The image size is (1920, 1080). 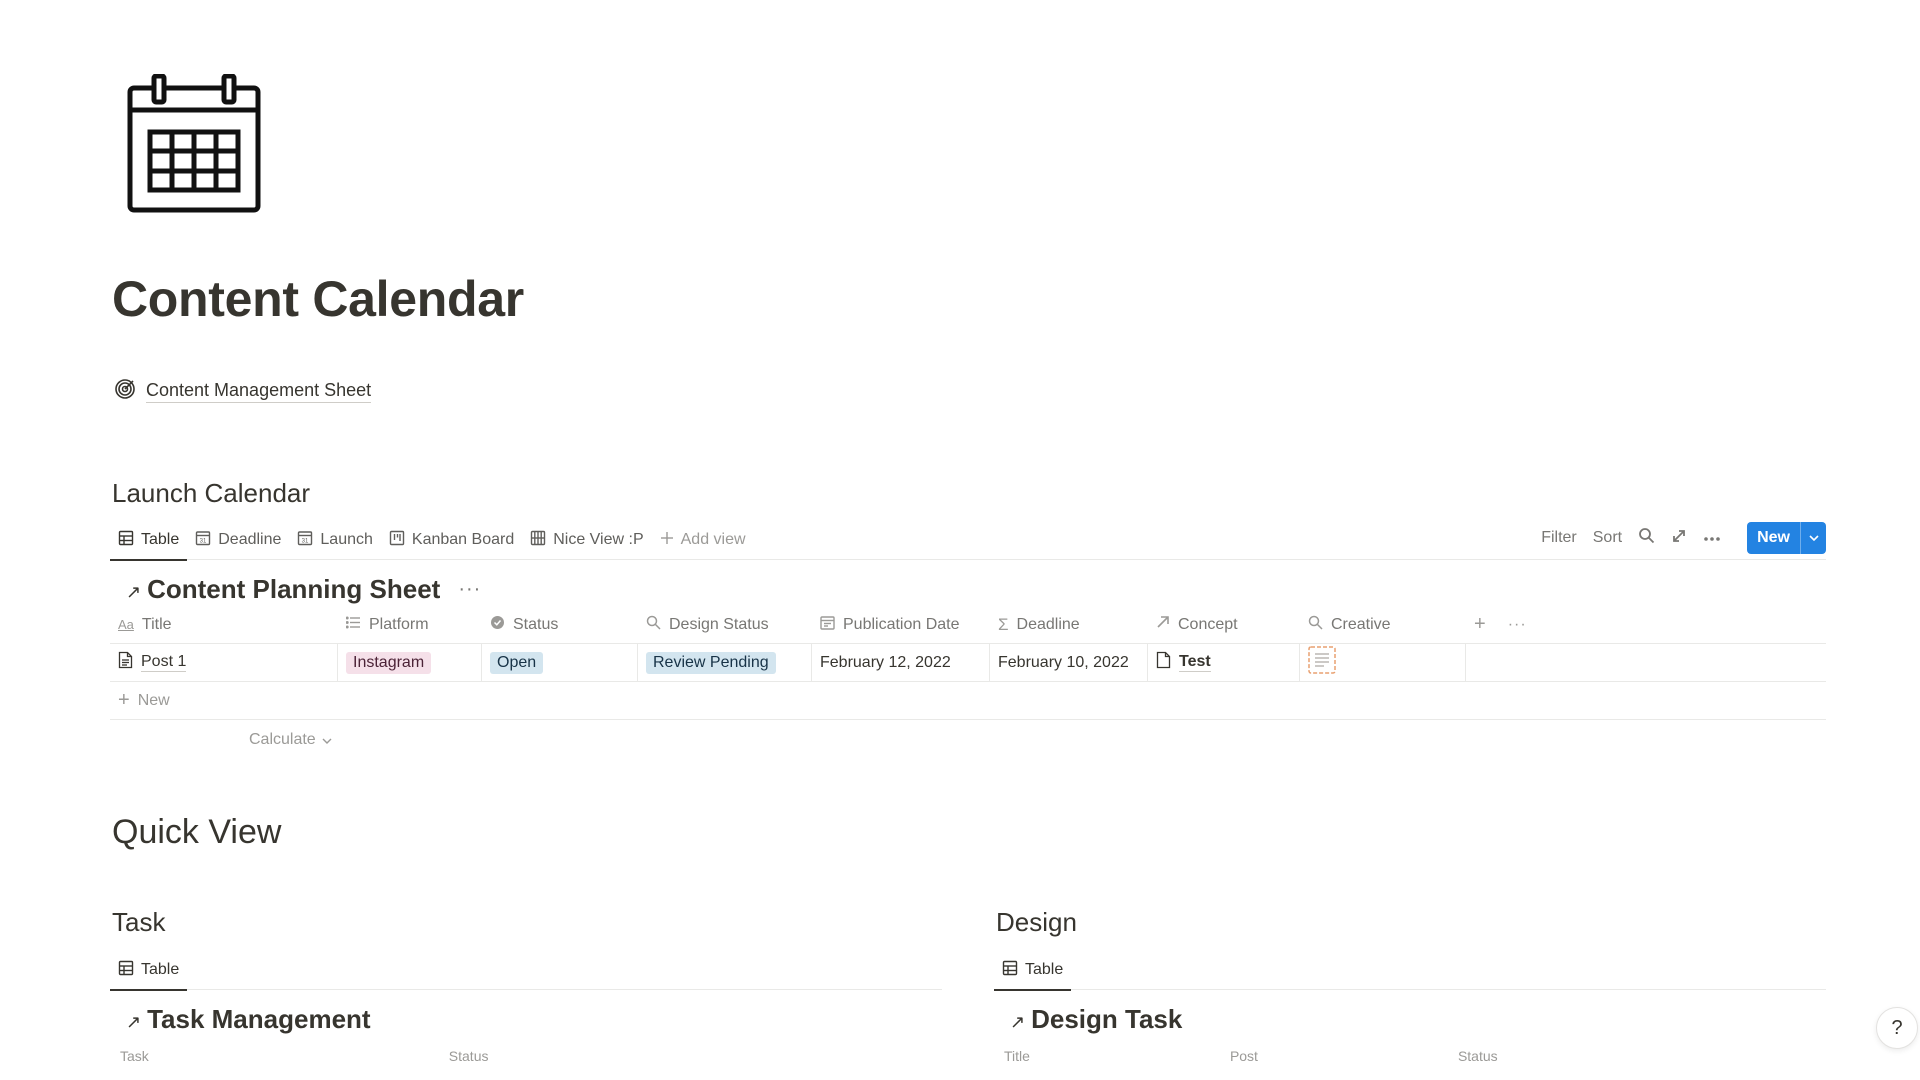 I want to click on cell-platform: Instagram, so click(x=410, y=662).